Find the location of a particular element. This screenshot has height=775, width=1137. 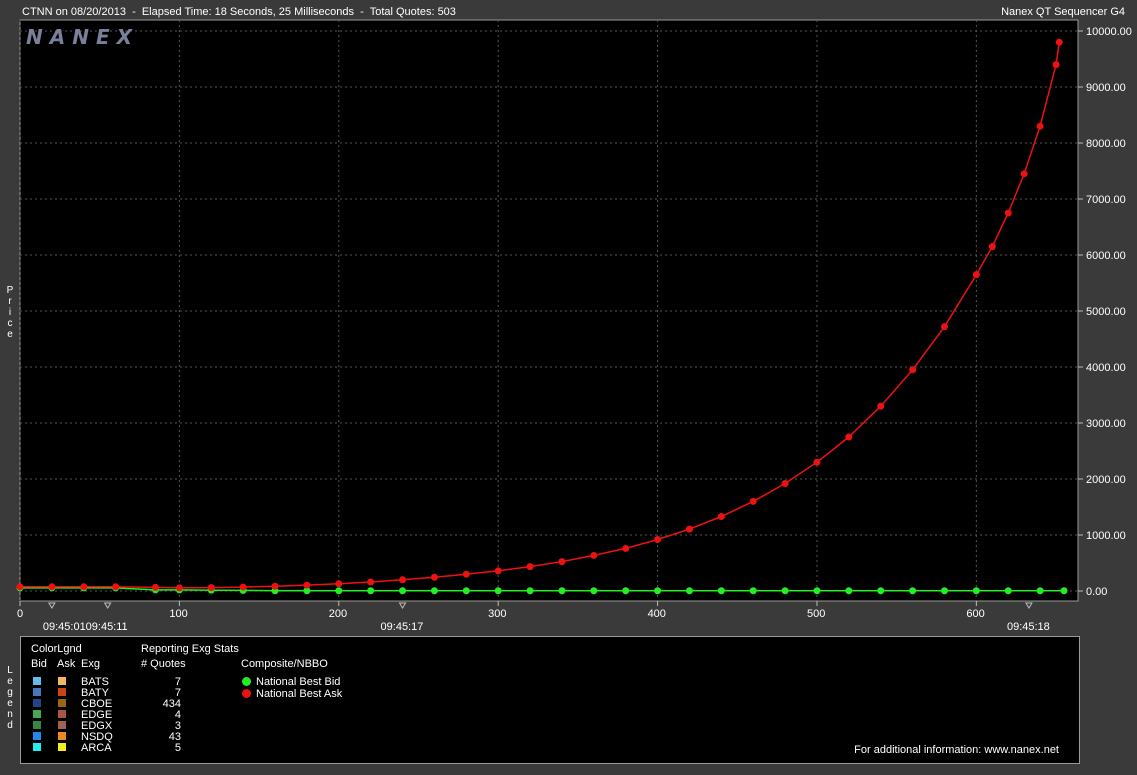

exchange-quote-count: 5 is located at coordinates (177, 748).